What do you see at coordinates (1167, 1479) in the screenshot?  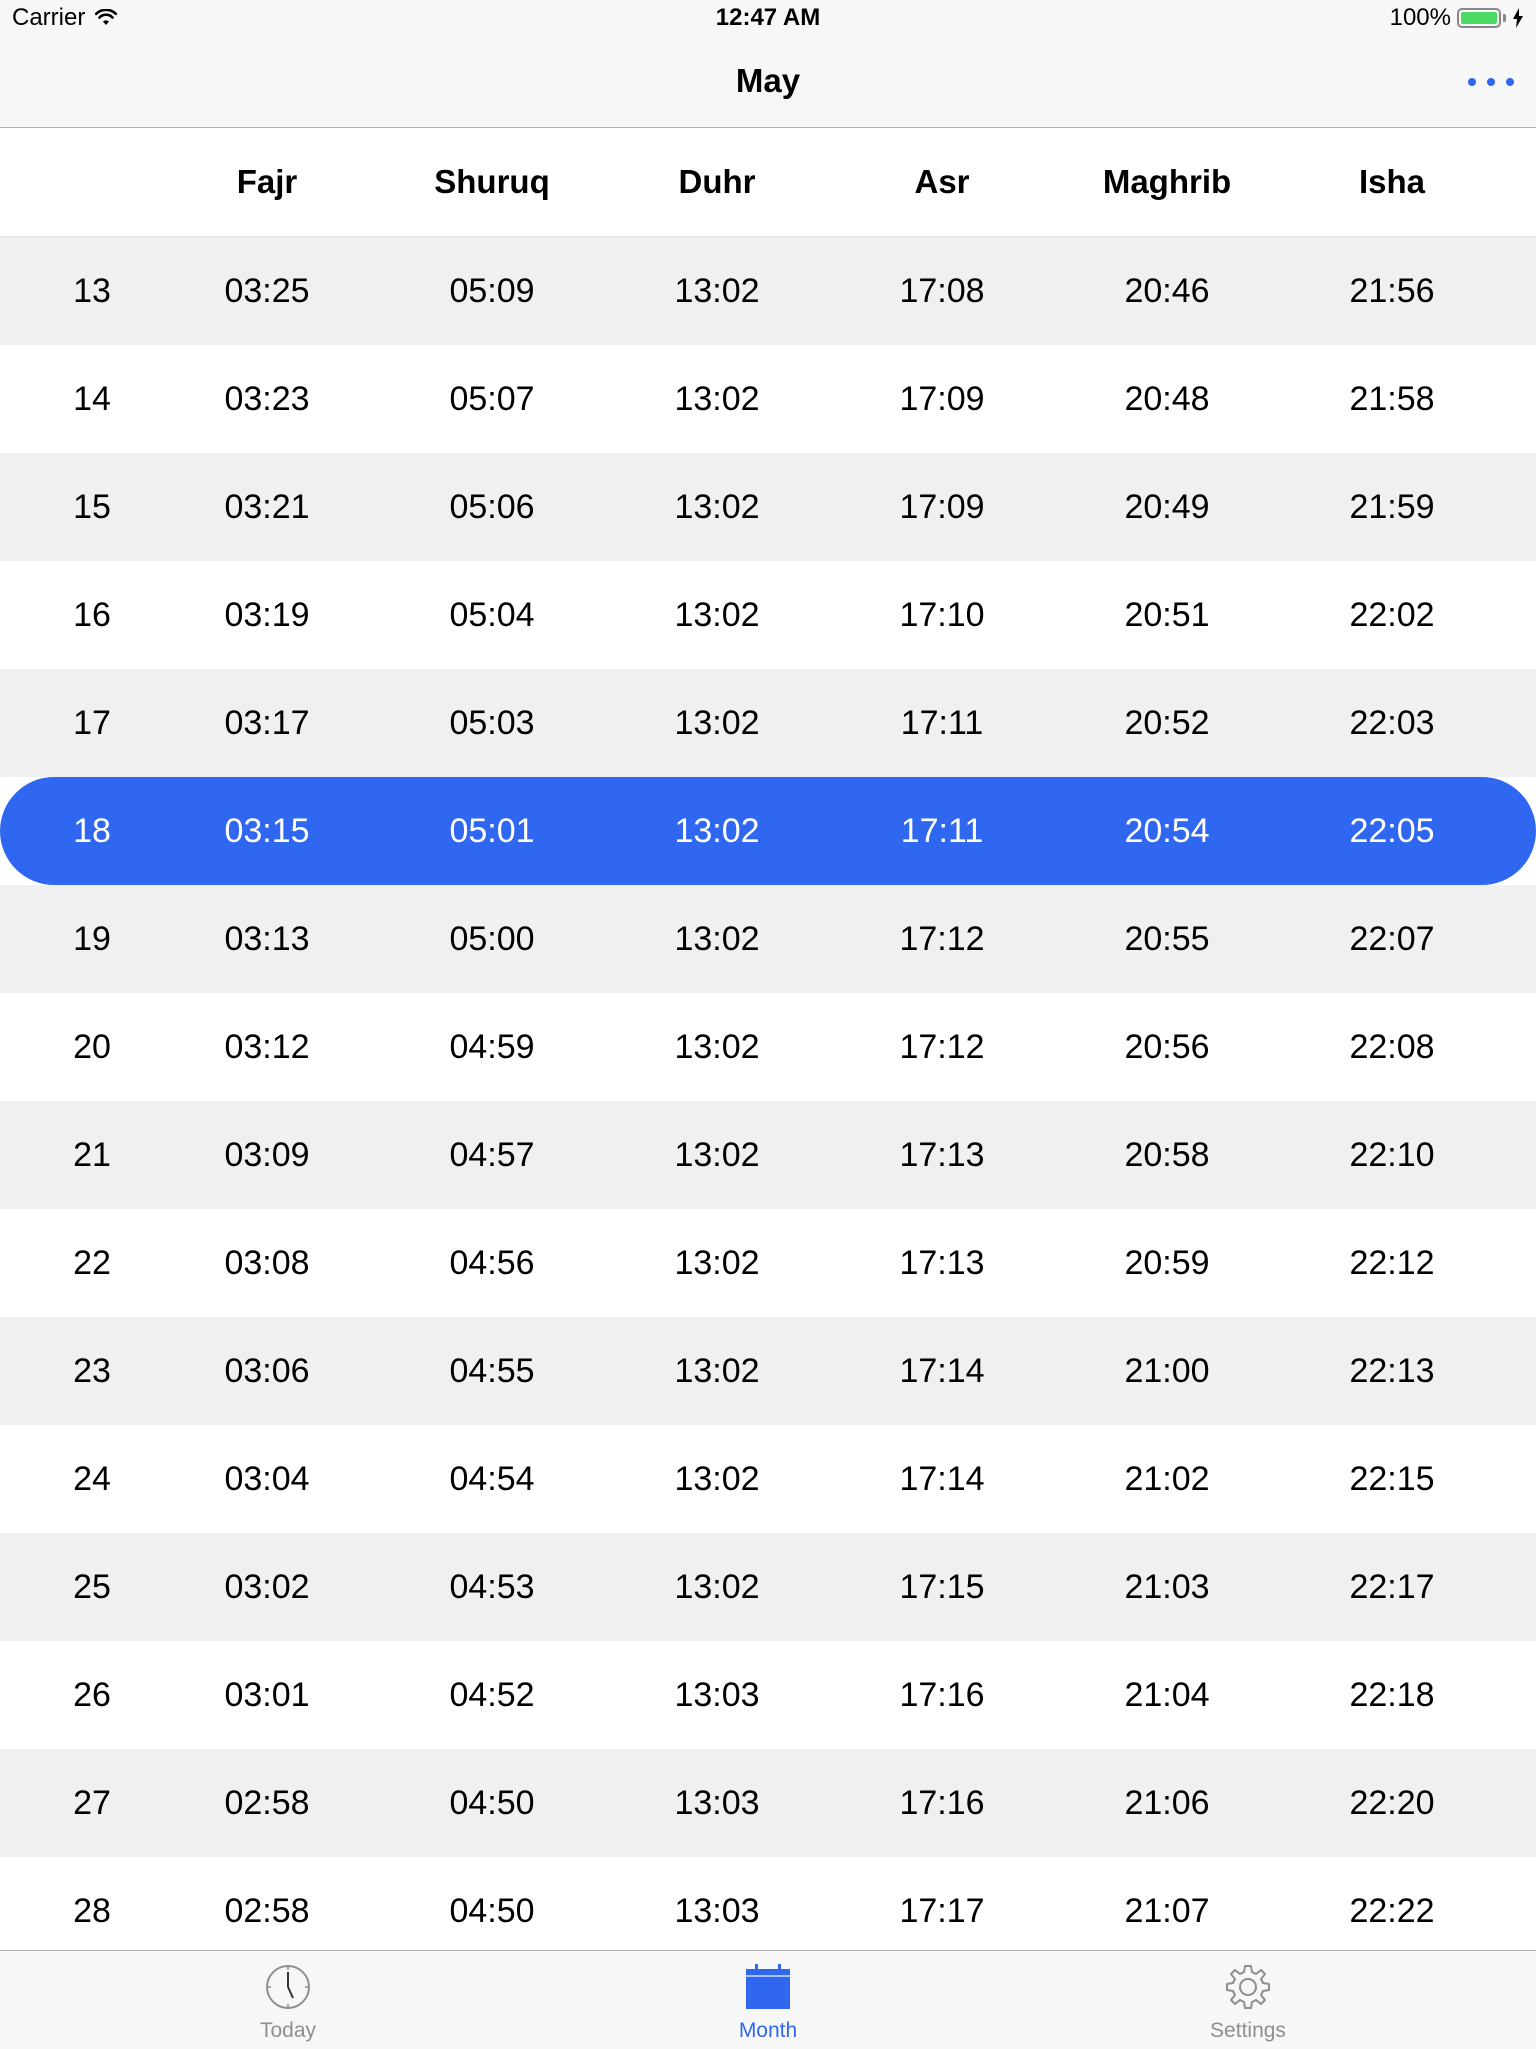 I see `cell-maghrib: 21:02` at bounding box center [1167, 1479].